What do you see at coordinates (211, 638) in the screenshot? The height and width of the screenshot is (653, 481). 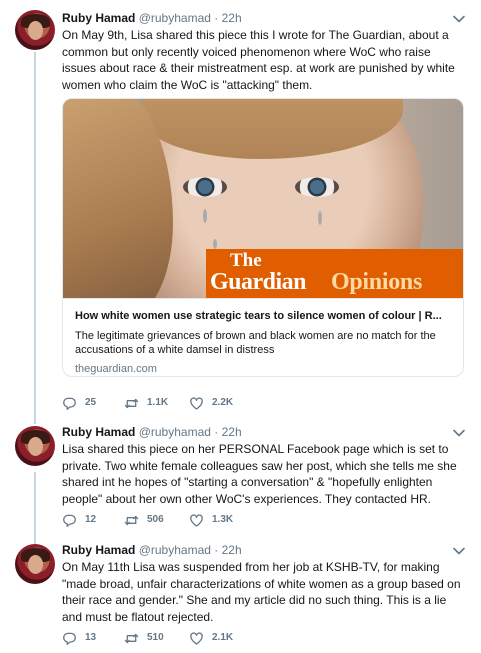 I see `like-button: 2.1K` at bounding box center [211, 638].